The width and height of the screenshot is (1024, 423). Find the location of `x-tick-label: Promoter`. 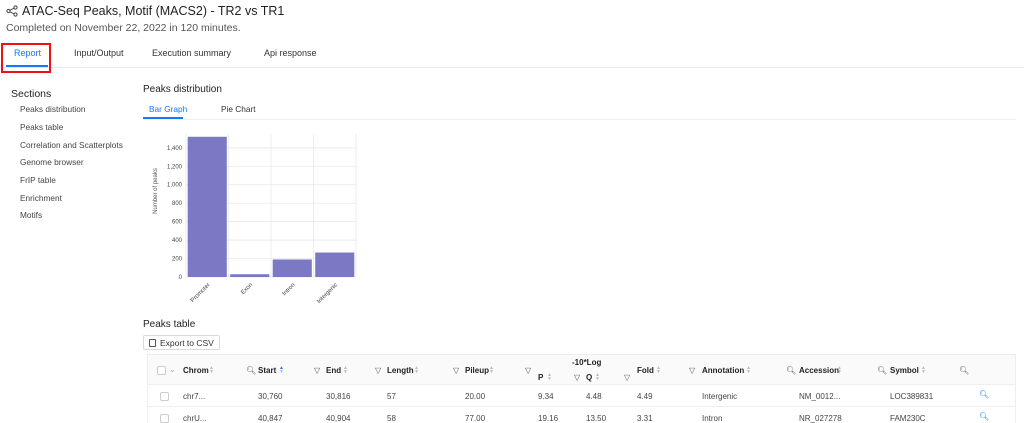

x-tick-label: Promoter is located at coordinates (201, 293).